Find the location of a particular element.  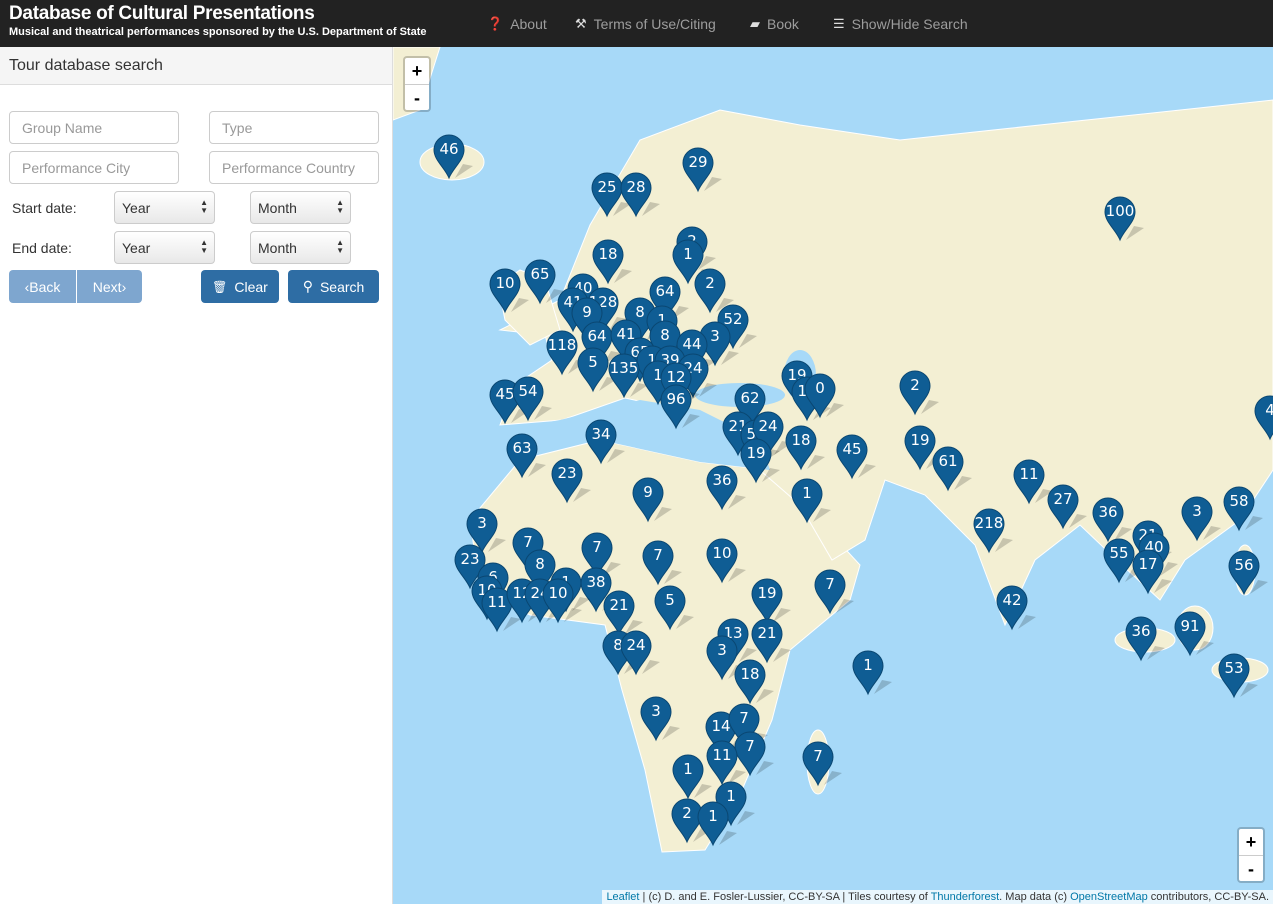

leaflet-link: Leaflet is located at coordinates (622, 897).